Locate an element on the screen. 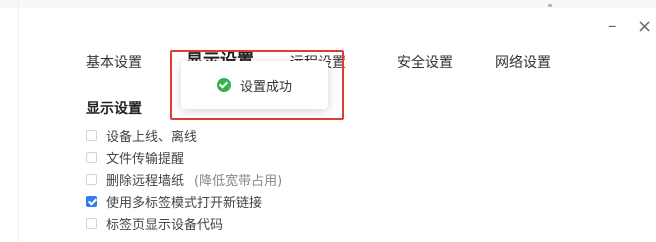 This screenshot has height=242, width=656. success-toast: 设置成功 is located at coordinates (254, 85).